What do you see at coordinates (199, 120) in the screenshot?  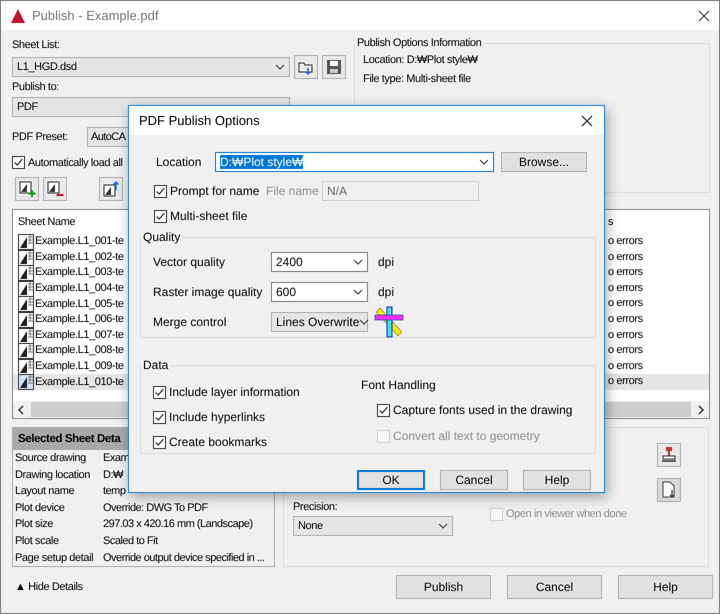 I see `dialog-title: PDF Publish Options` at bounding box center [199, 120].